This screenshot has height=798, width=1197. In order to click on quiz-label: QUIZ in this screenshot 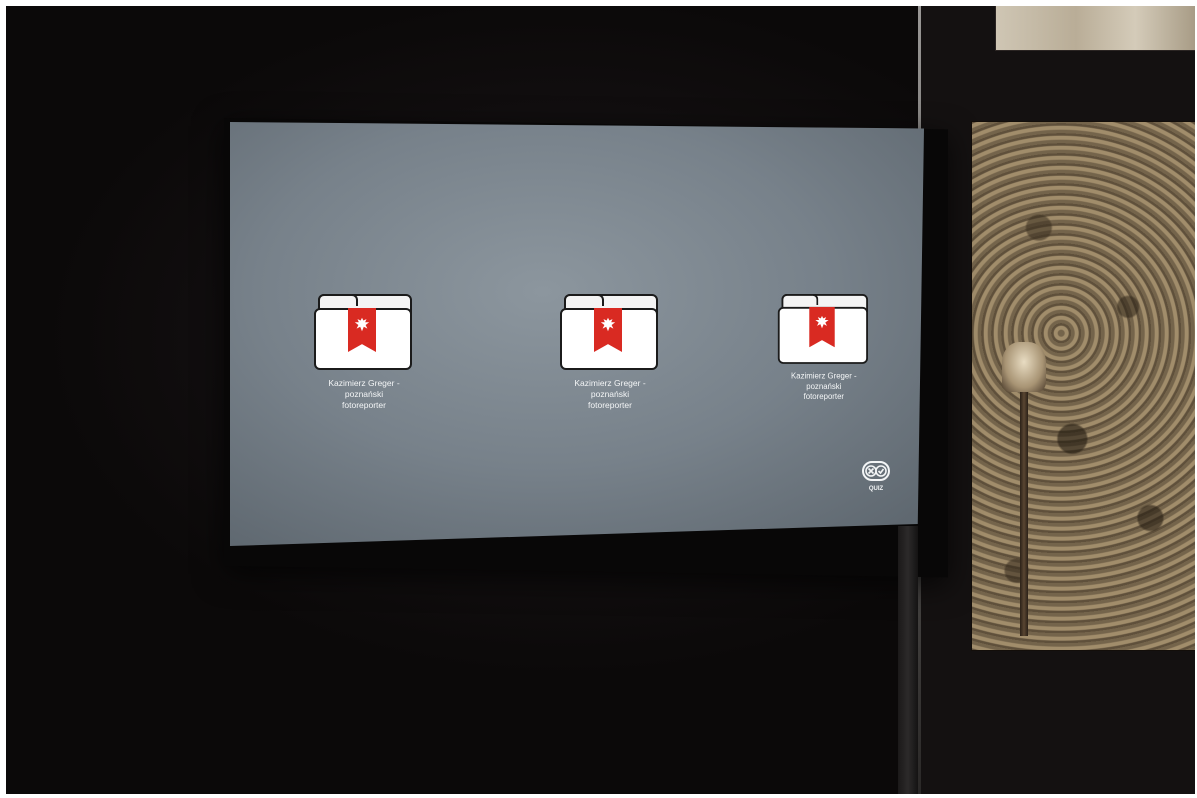, I will do `click(876, 489)`.